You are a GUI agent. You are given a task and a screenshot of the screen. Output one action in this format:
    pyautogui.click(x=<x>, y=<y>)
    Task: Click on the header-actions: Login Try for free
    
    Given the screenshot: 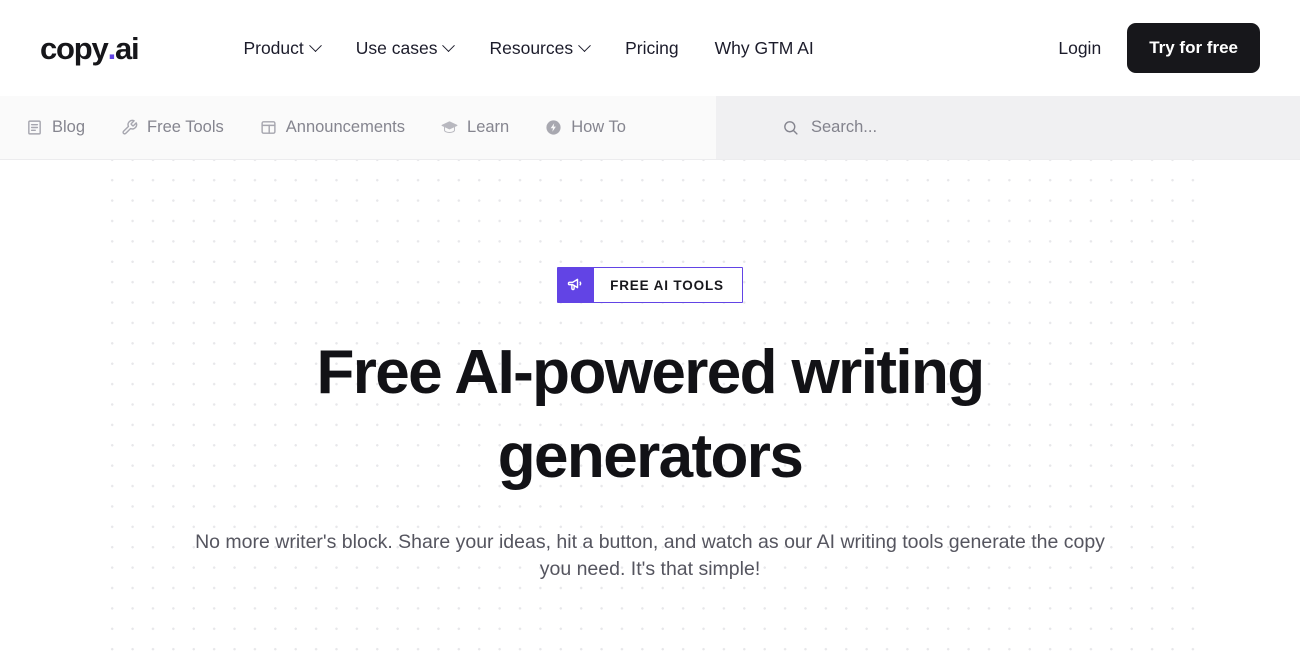 What is the action you would take?
    pyautogui.click(x=1159, y=48)
    